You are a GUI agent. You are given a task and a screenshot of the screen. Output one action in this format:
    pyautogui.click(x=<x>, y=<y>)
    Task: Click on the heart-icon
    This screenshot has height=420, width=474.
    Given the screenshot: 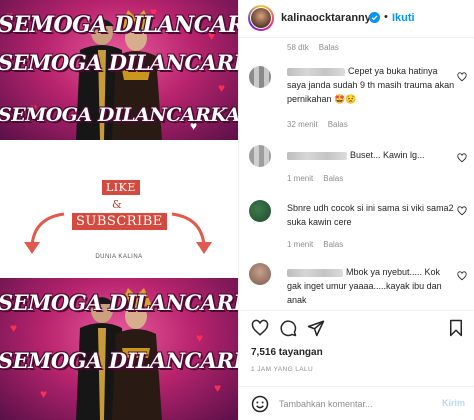 What is the action you would take?
    pyautogui.click(x=260, y=328)
    